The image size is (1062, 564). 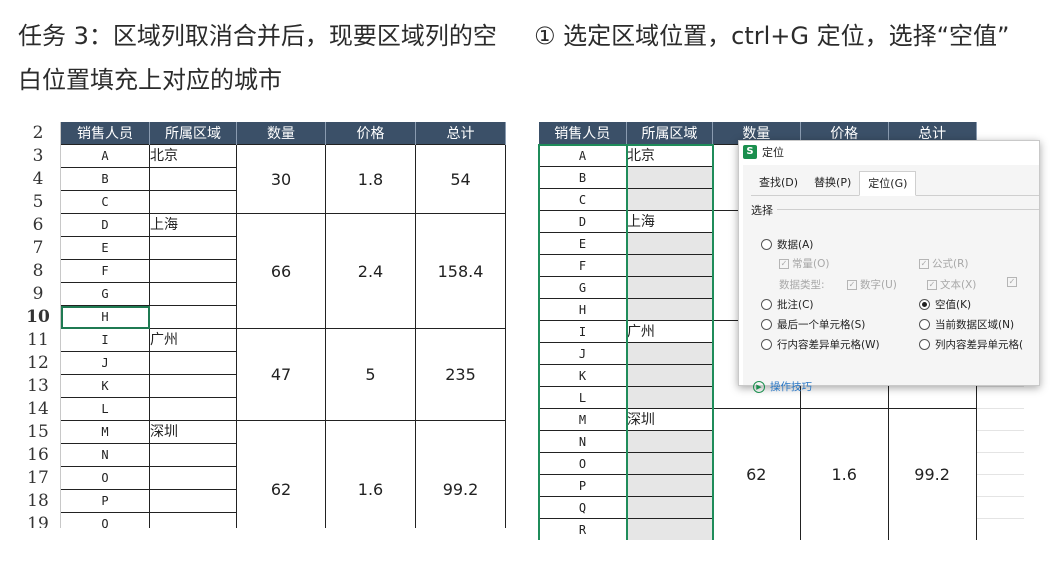 I want to click on row-number: 19, so click(x=38, y=520).